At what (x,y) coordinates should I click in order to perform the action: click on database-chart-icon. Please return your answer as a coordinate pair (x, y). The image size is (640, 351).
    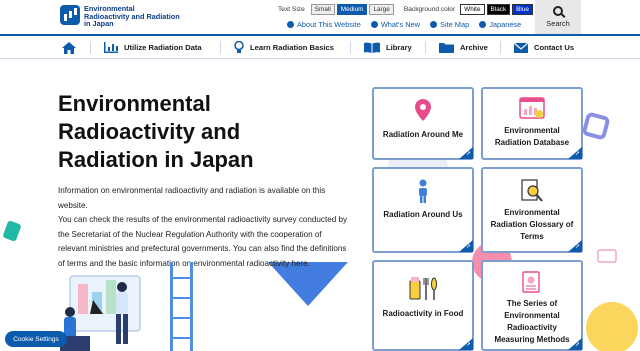
    Looking at the image, I should click on (532, 108).